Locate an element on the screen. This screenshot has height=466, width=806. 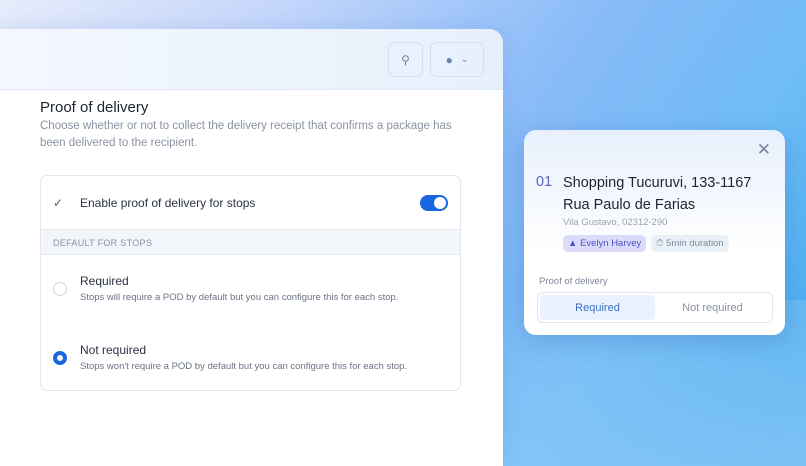
page-title: Proof of delivery is located at coordinates (94, 107).